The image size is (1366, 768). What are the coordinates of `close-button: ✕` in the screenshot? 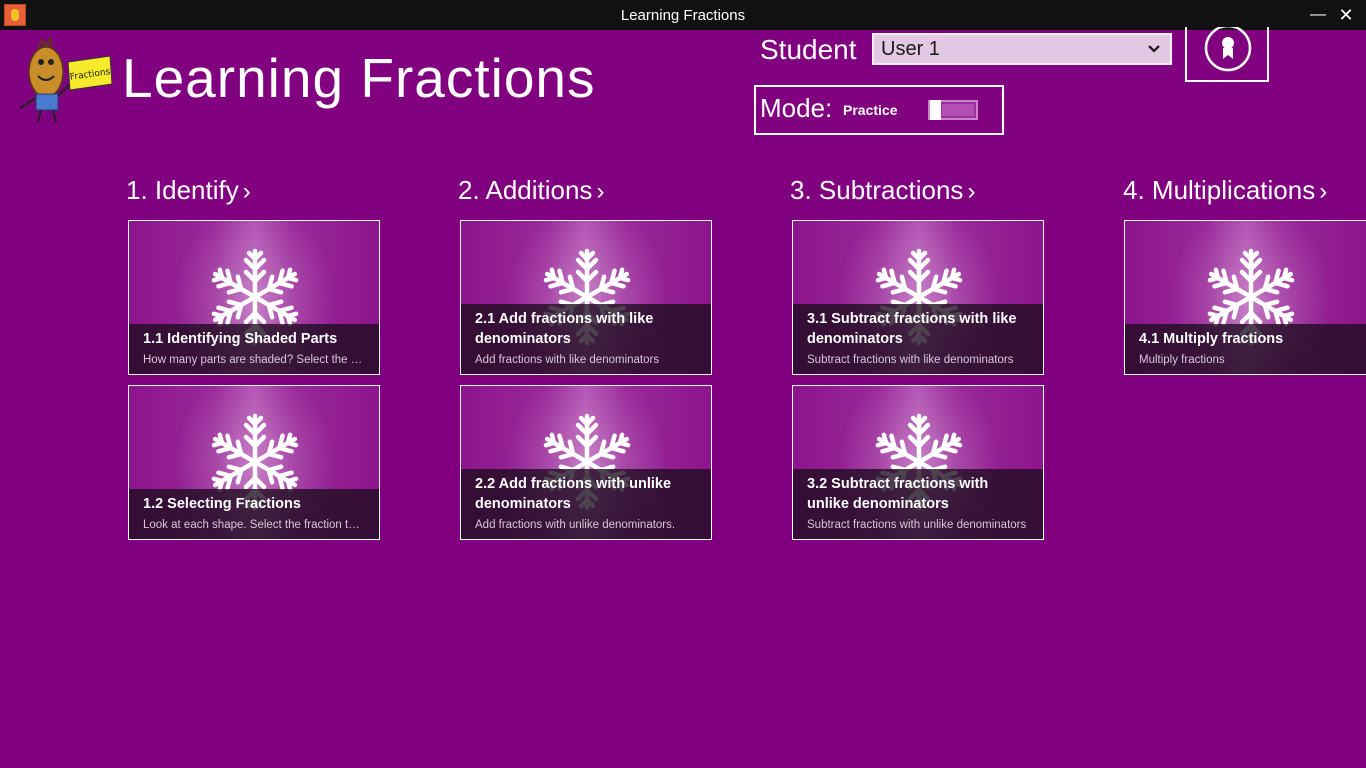 It's located at (1346, 15).